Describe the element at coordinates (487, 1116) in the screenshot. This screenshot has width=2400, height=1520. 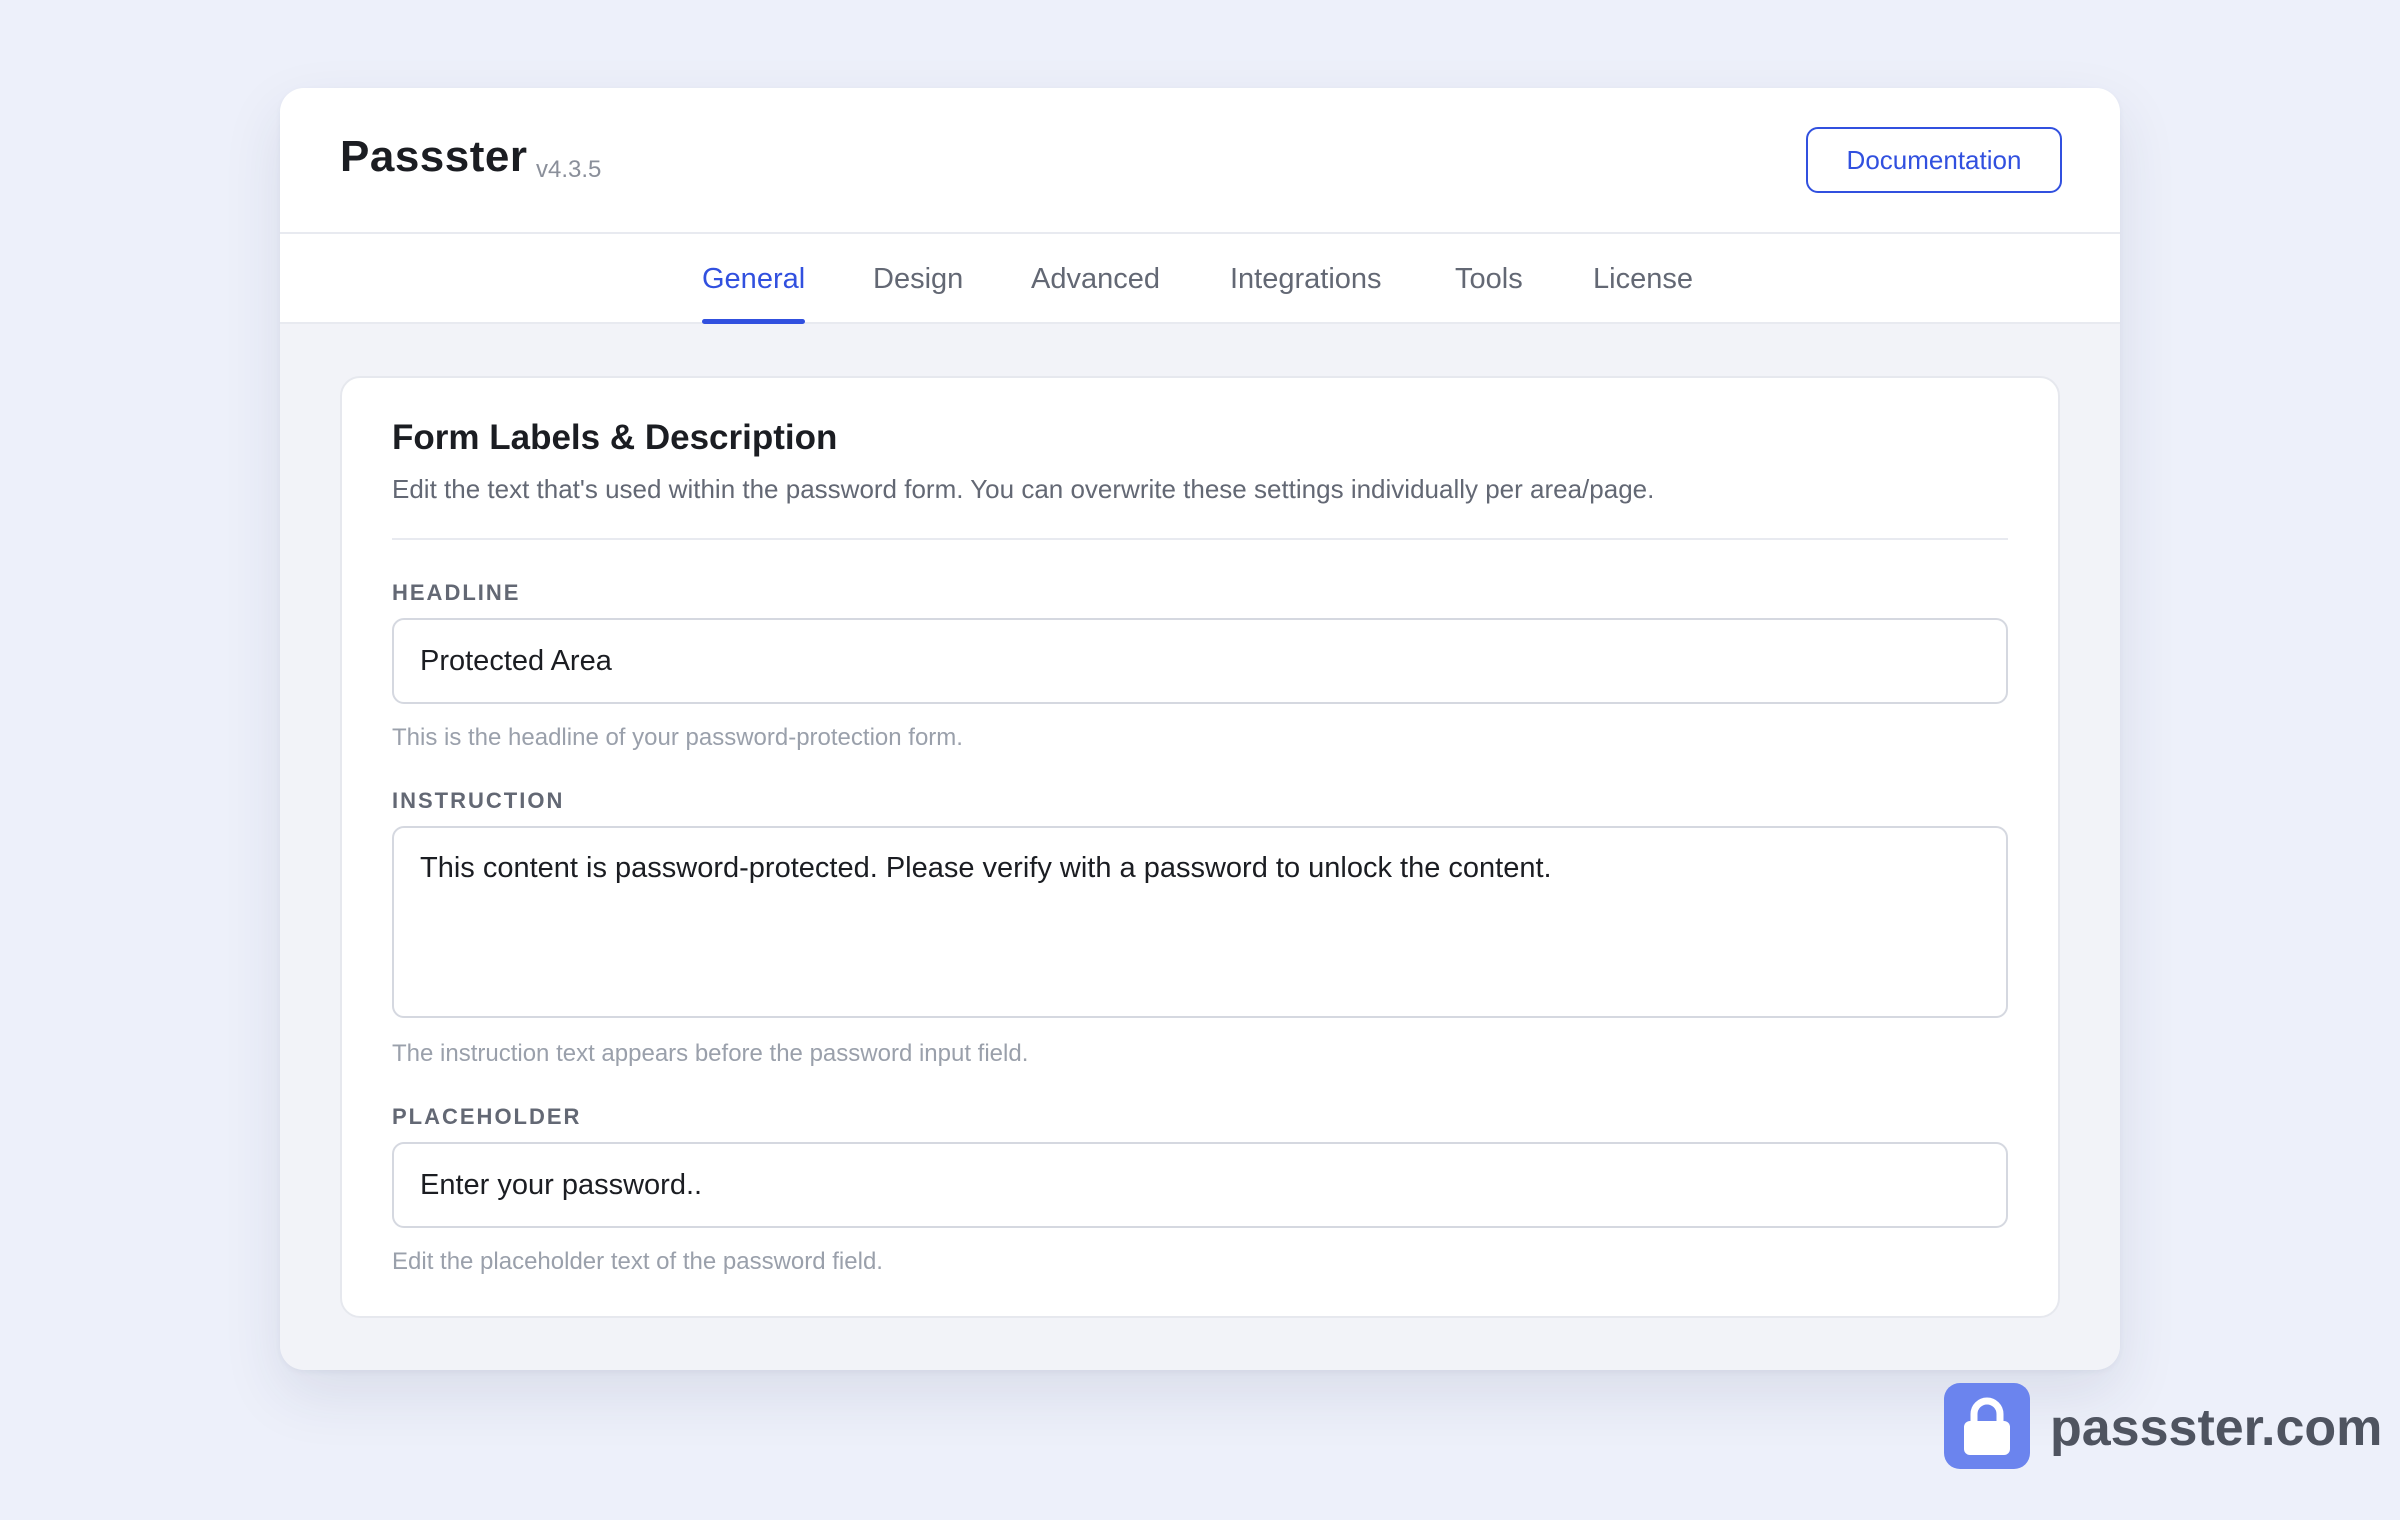
I see `placeholder-label: PLACEHOLDER` at that location.